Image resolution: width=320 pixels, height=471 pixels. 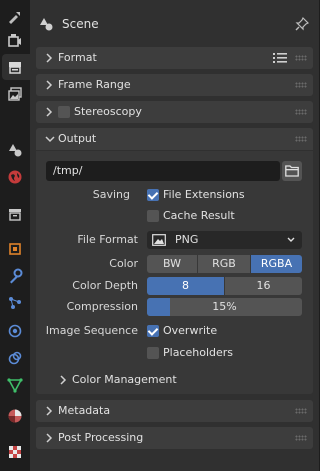 What do you see at coordinates (153, 195) in the screenshot?
I see `file-extensions-checkbox` at bounding box center [153, 195].